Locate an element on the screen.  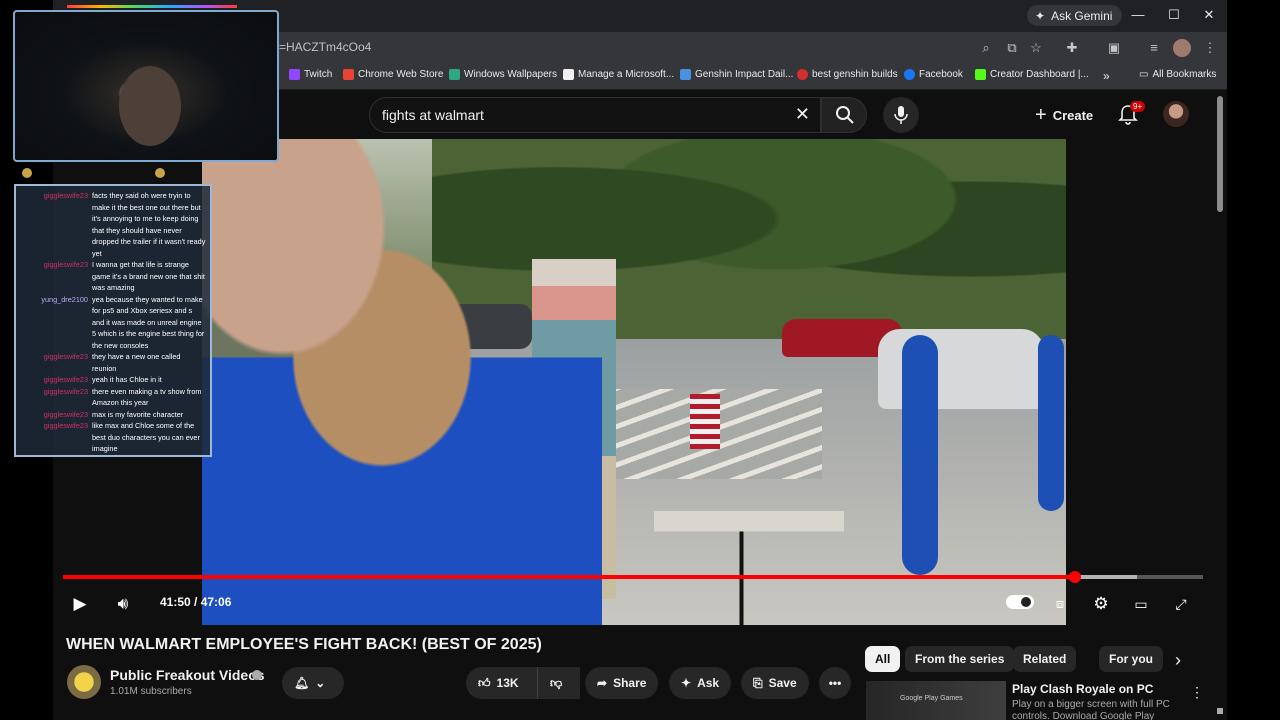
more-bookmarks-icon: » is located at coordinates (1106, 76).